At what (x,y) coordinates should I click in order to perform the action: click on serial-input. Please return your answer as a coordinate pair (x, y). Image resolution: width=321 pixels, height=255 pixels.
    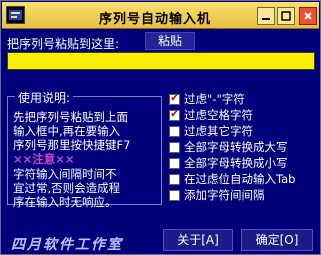
    Looking at the image, I should click on (161, 61).